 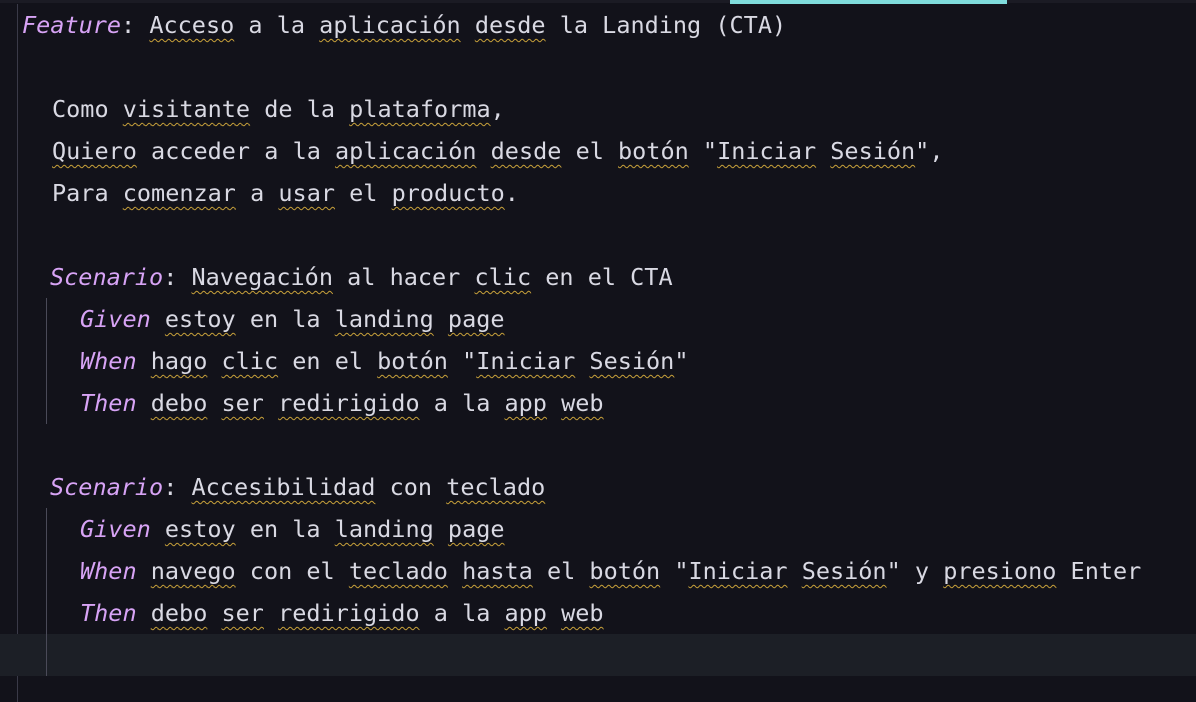 I want to click on step-text: hago clic en el botón "Iniciar Sesión", so click(x=419, y=361).